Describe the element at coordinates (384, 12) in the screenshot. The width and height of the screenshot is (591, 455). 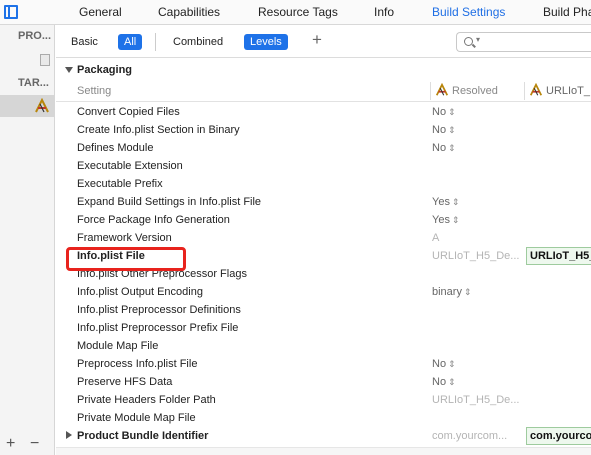
I see `tab-info: Info` at that location.